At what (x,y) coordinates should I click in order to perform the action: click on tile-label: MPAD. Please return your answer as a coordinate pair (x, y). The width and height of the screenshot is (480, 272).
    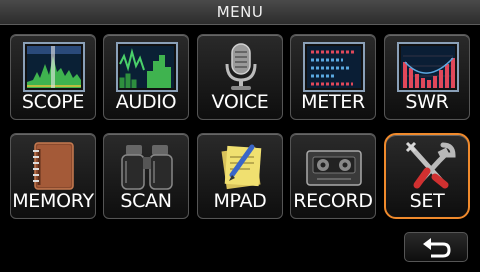
    Looking at the image, I should click on (240, 201).